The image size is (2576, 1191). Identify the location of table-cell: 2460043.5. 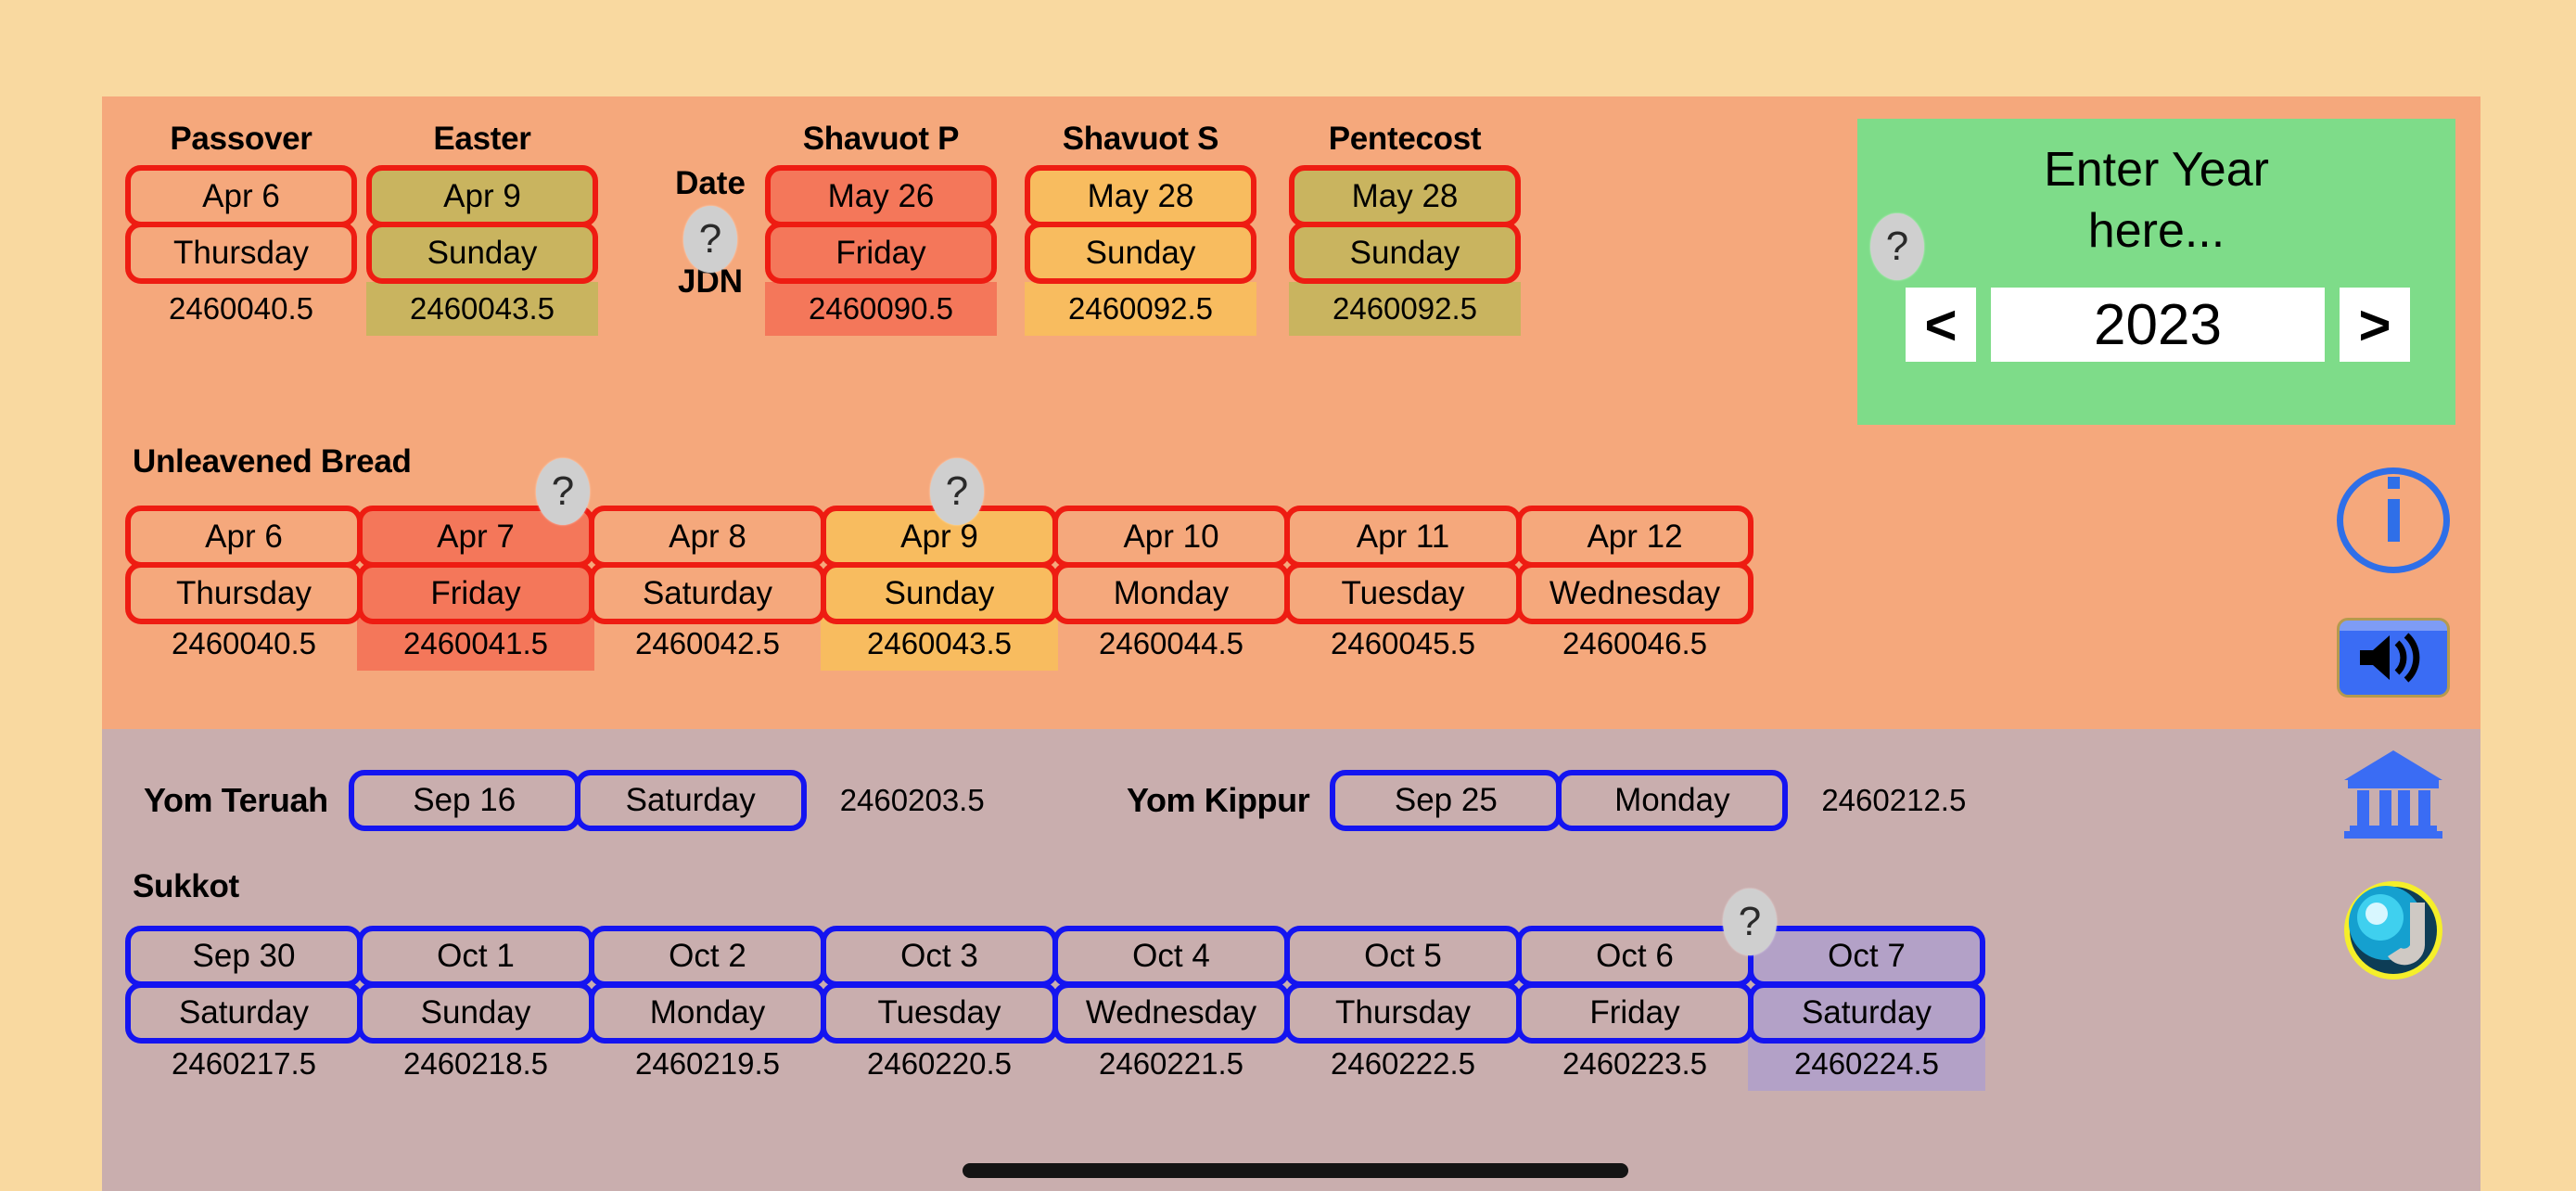
(940, 644).